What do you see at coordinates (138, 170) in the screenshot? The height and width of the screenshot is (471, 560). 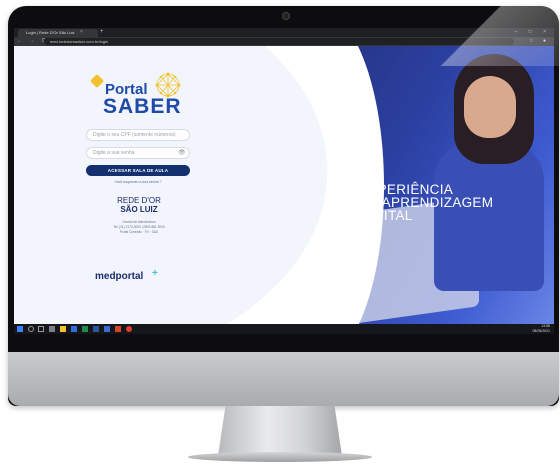 I see `access-classroom-button: ACESSAR SALA DE AULA` at bounding box center [138, 170].